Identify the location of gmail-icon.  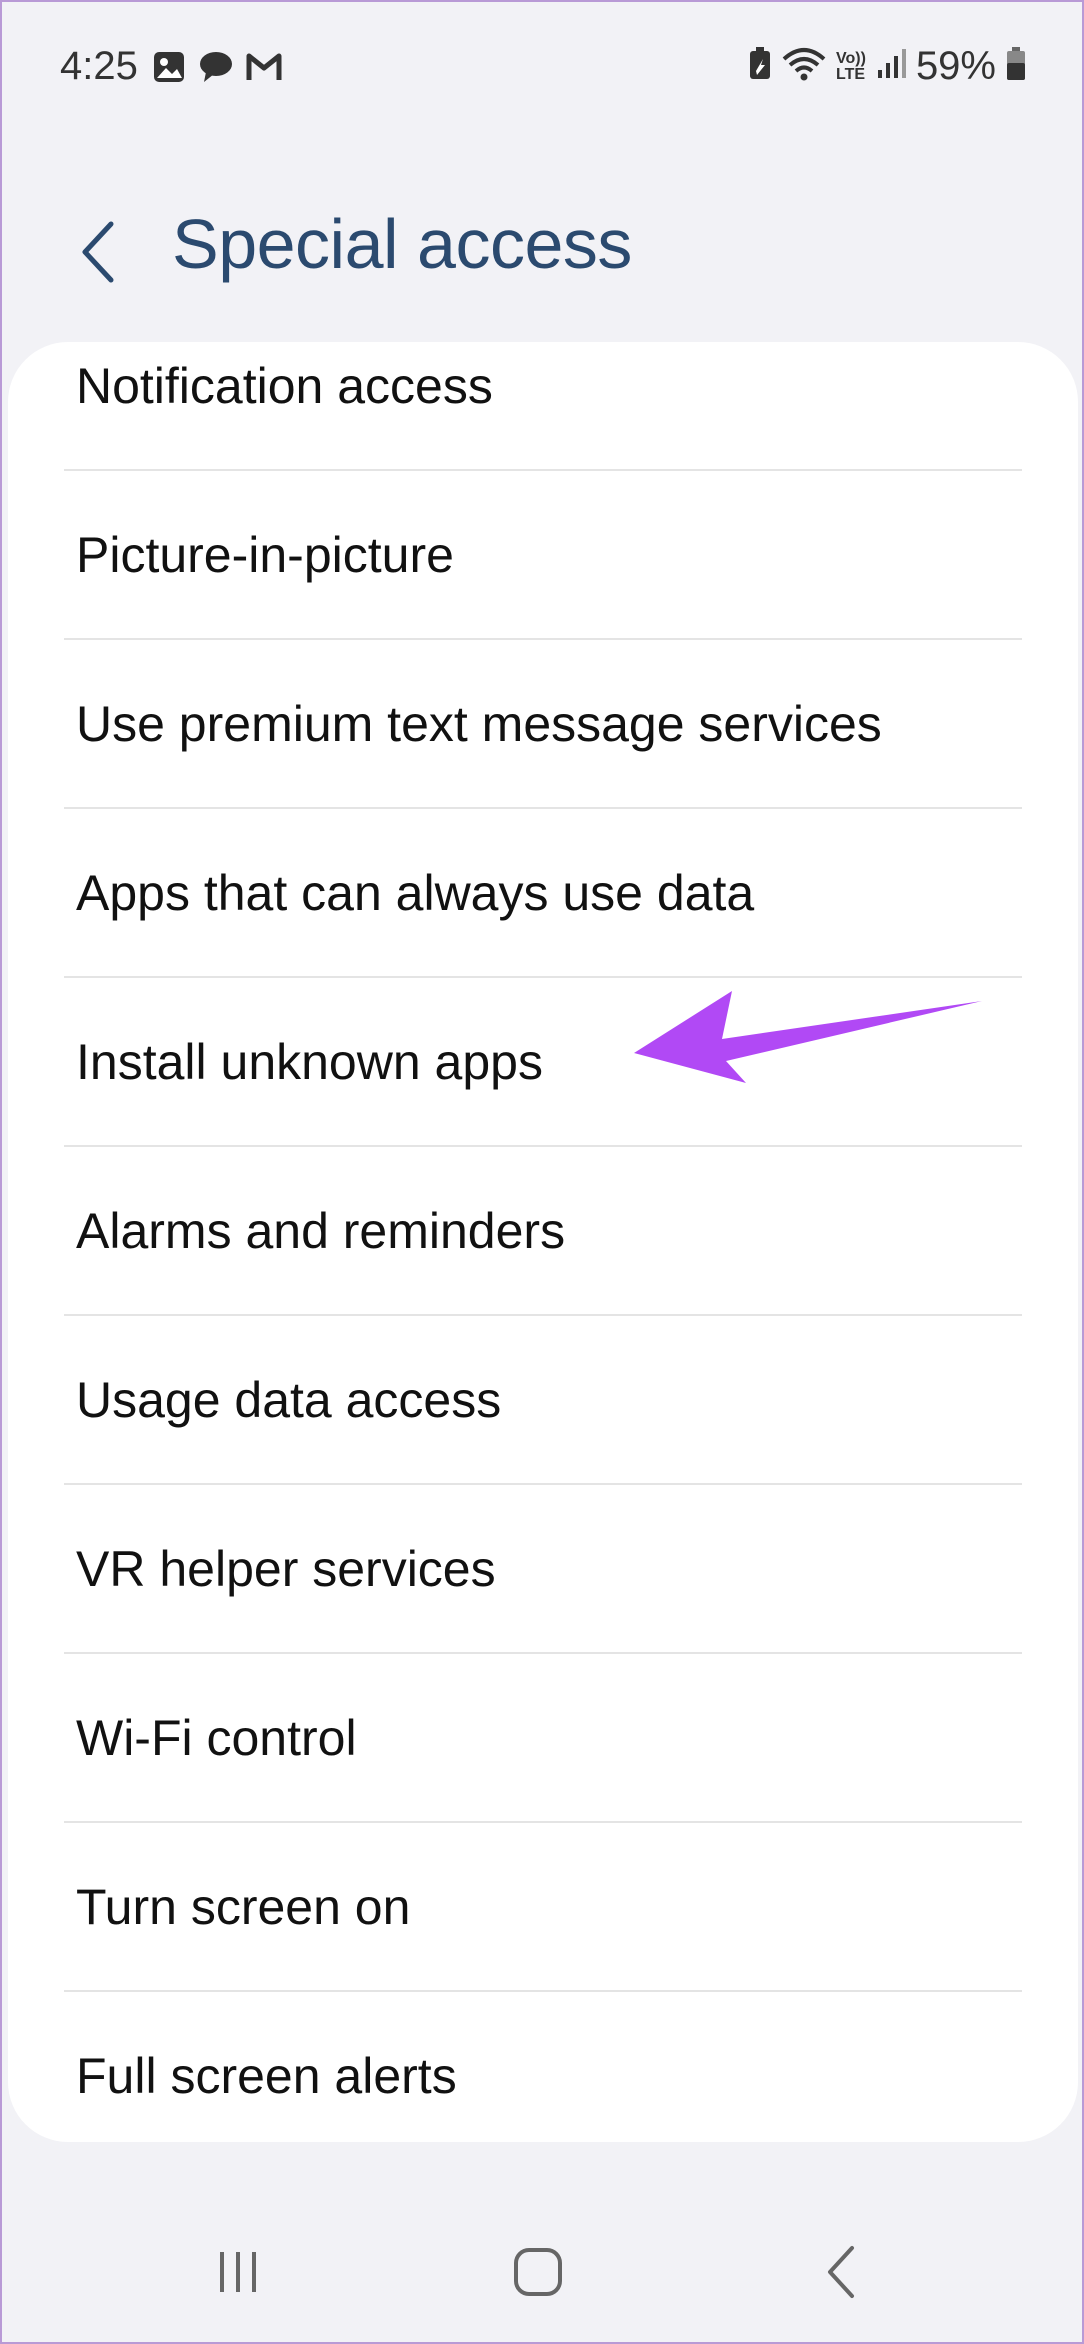
(264, 69).